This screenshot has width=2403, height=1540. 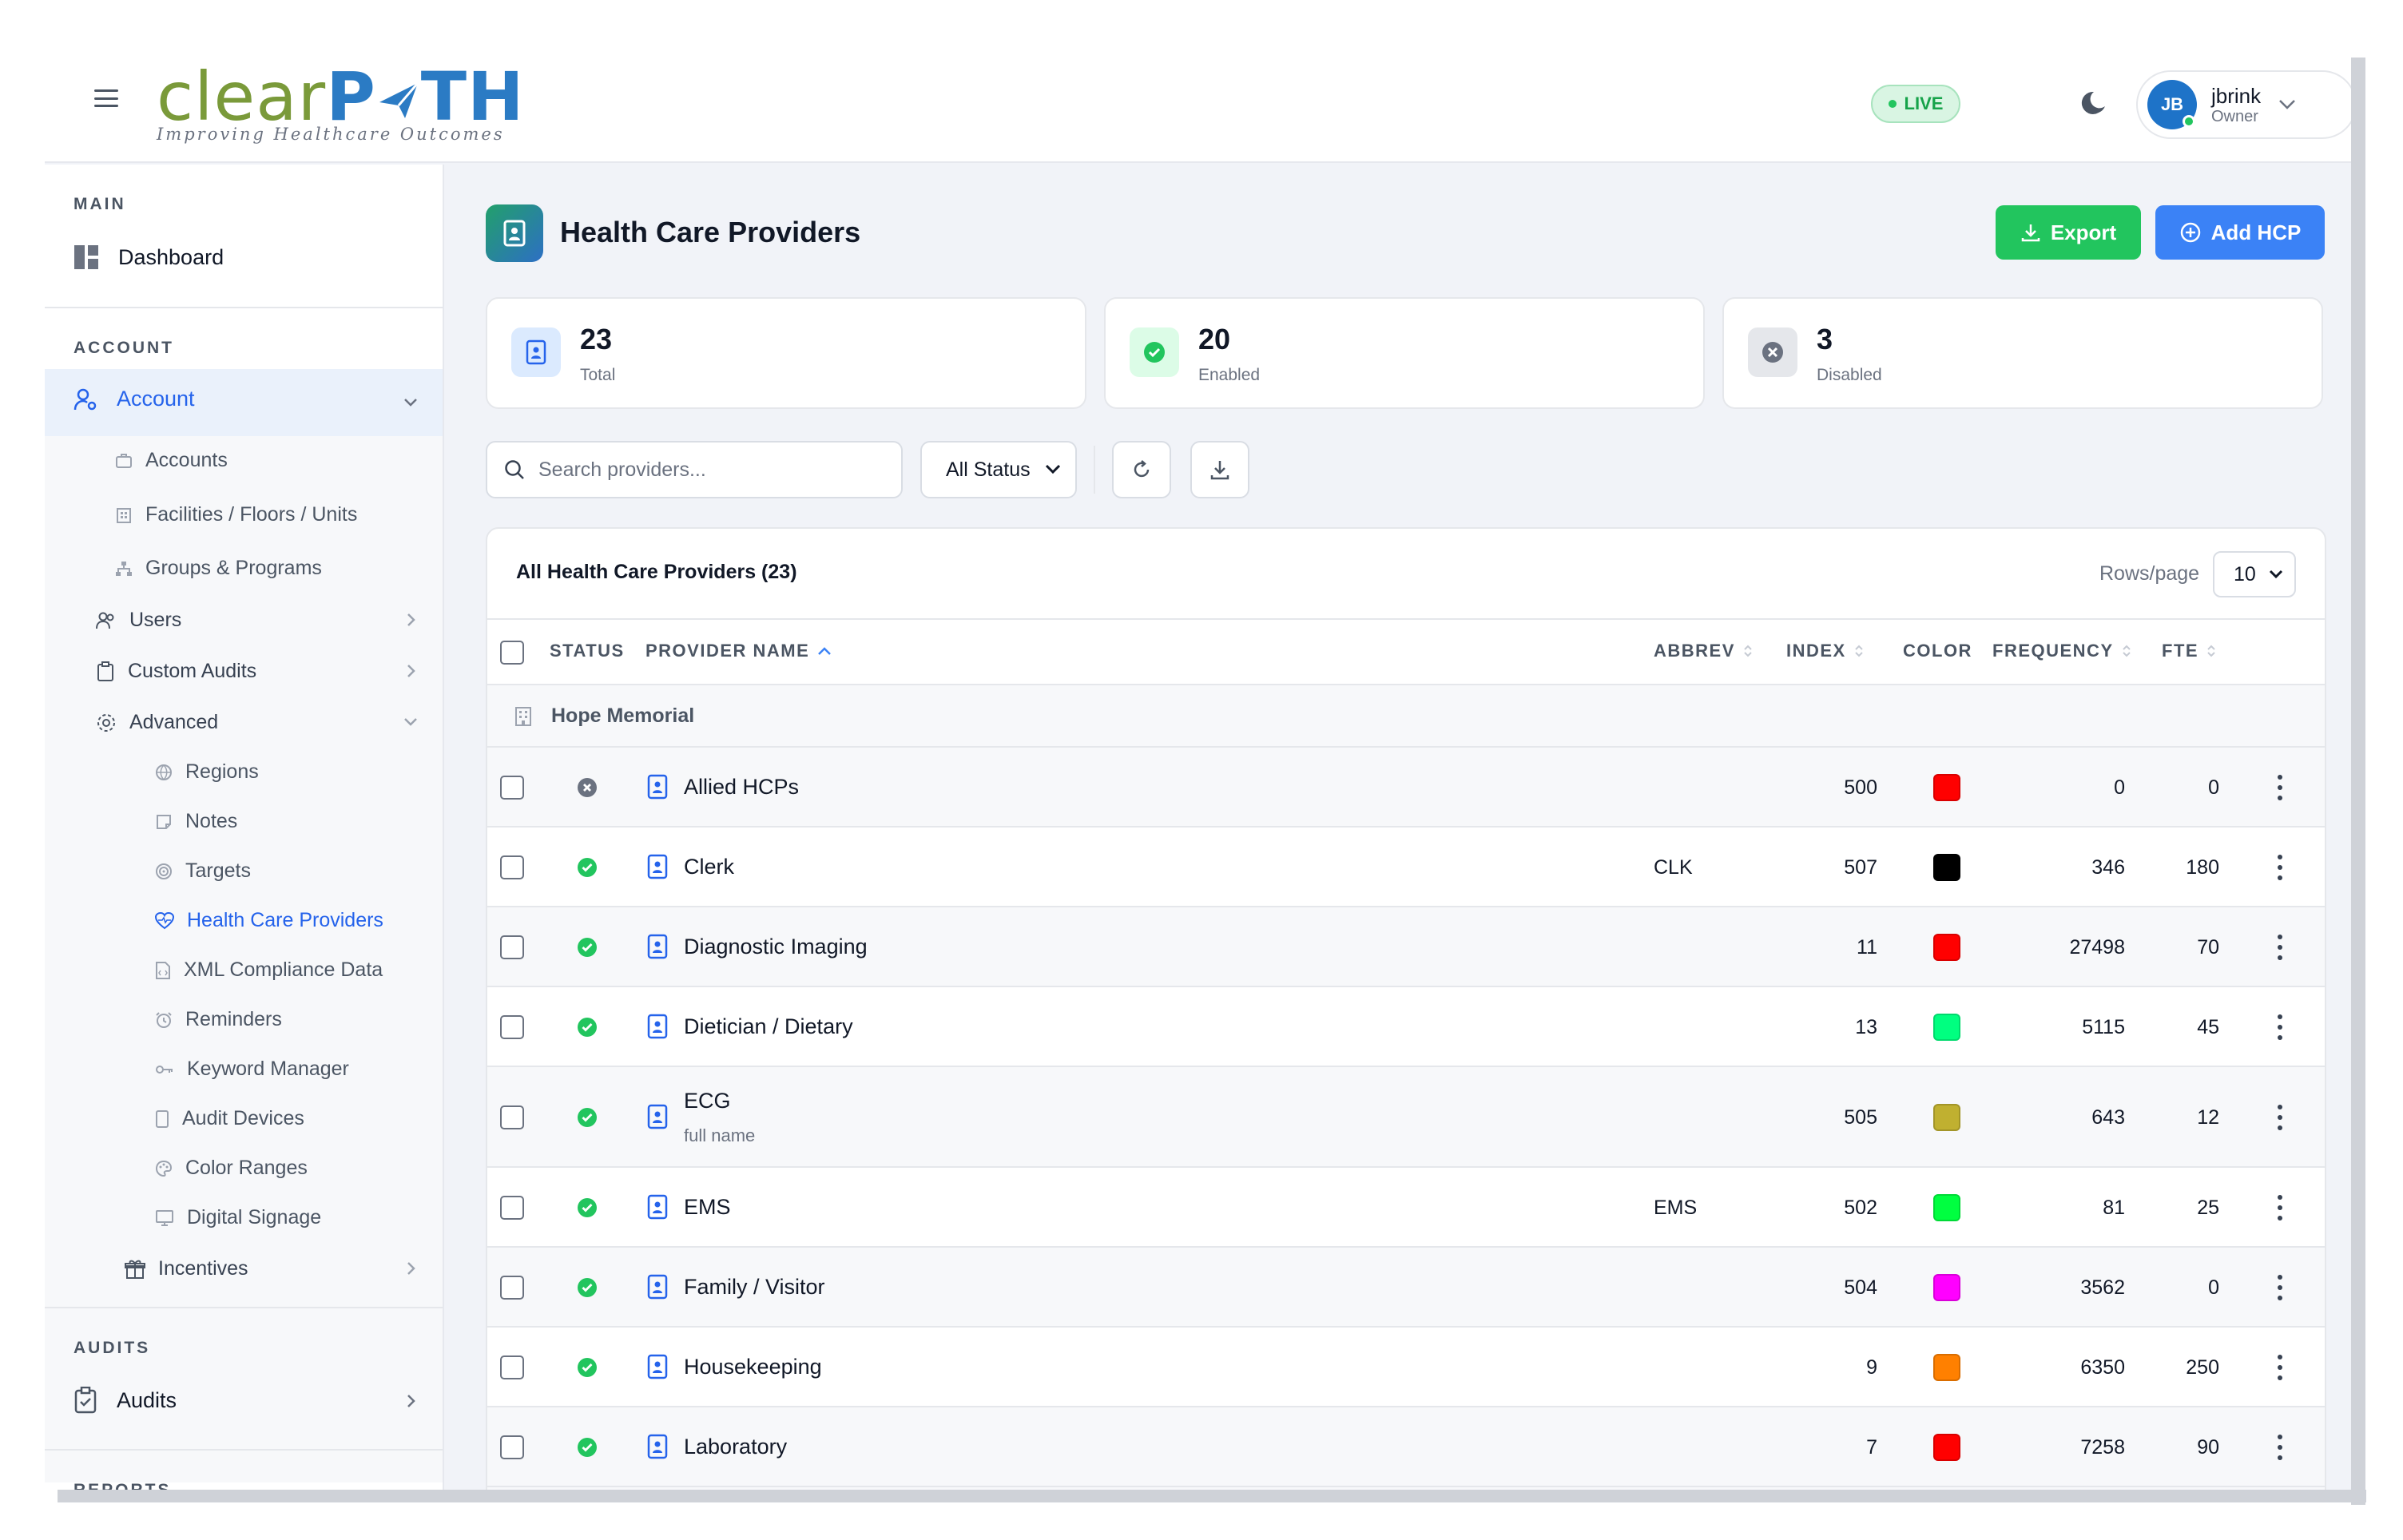 What do you see at coordinates (598, 375) in the screenshot?
I see `stat-label: Total` at bounding box center [598, 375].